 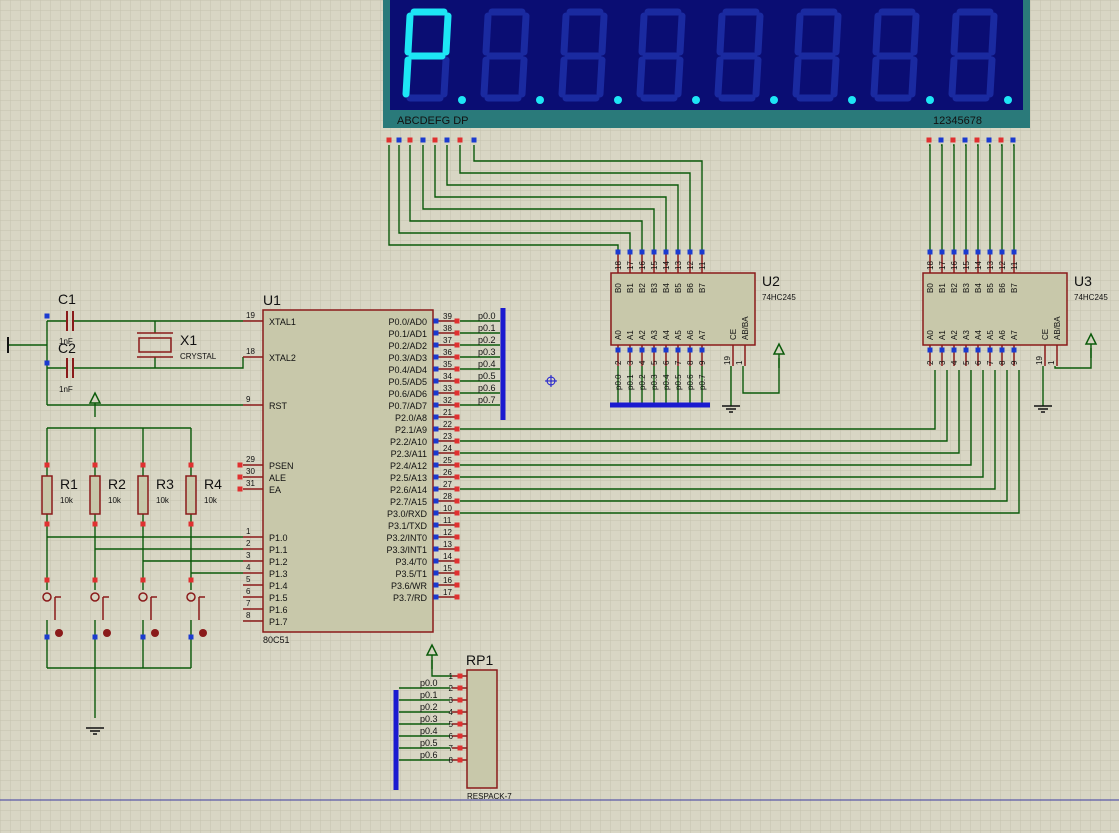 What do you see at coordinates (451, 724) in the screenshot?
I see `rp1-pin-num-5: 5` at bounding box center [451, 724].